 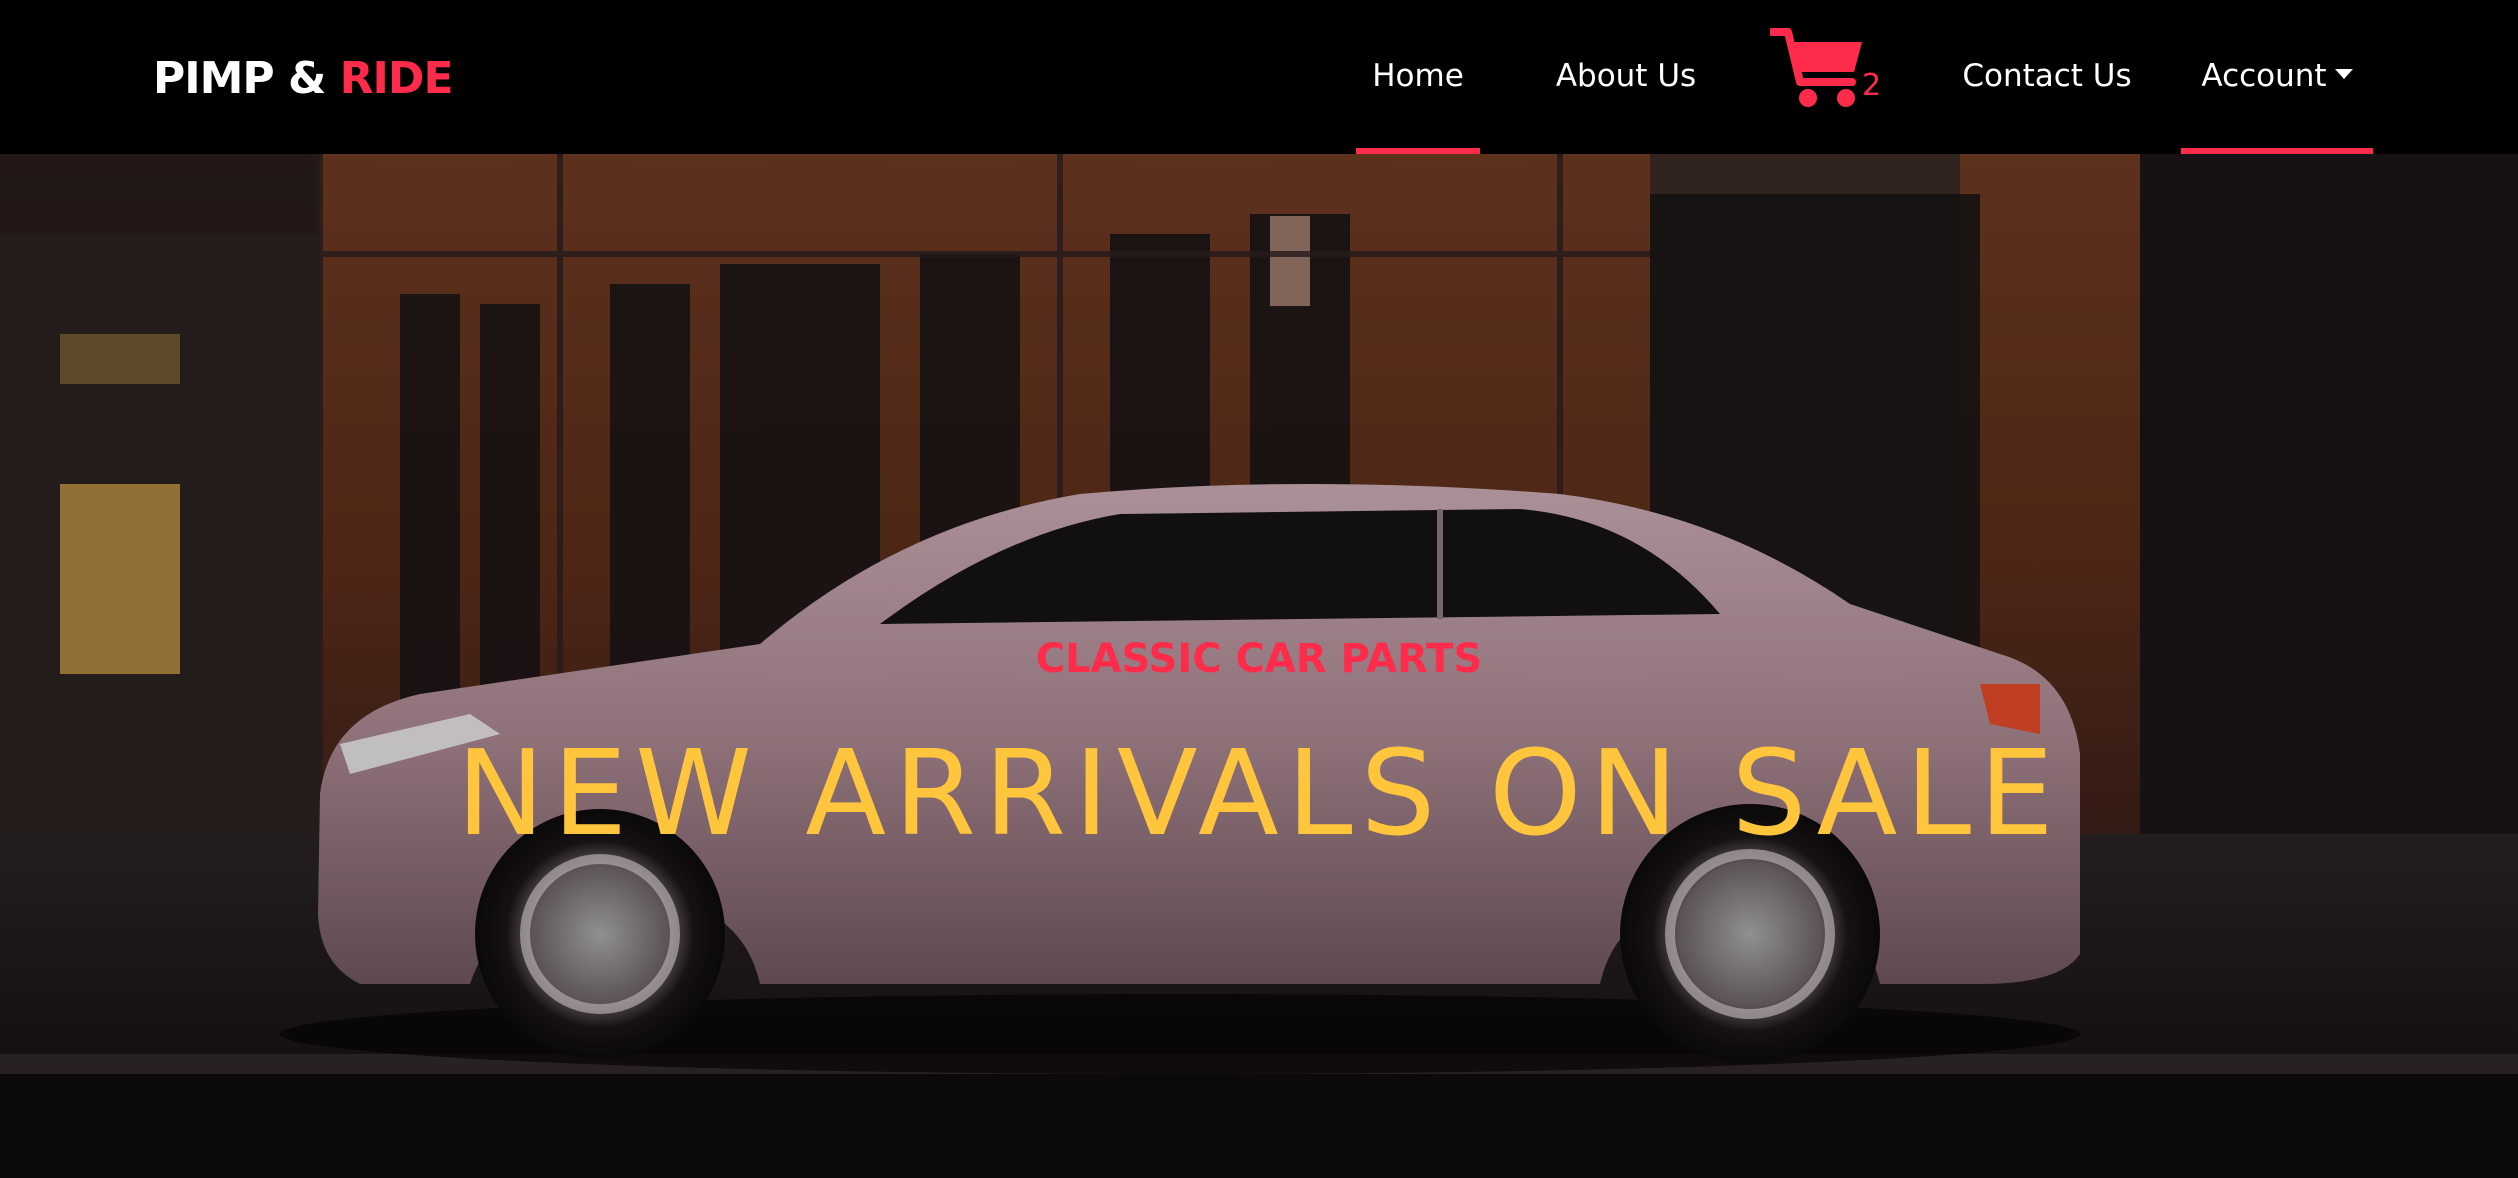 I want to click on nav-home-link: Home, so click(x=1418, y=77).